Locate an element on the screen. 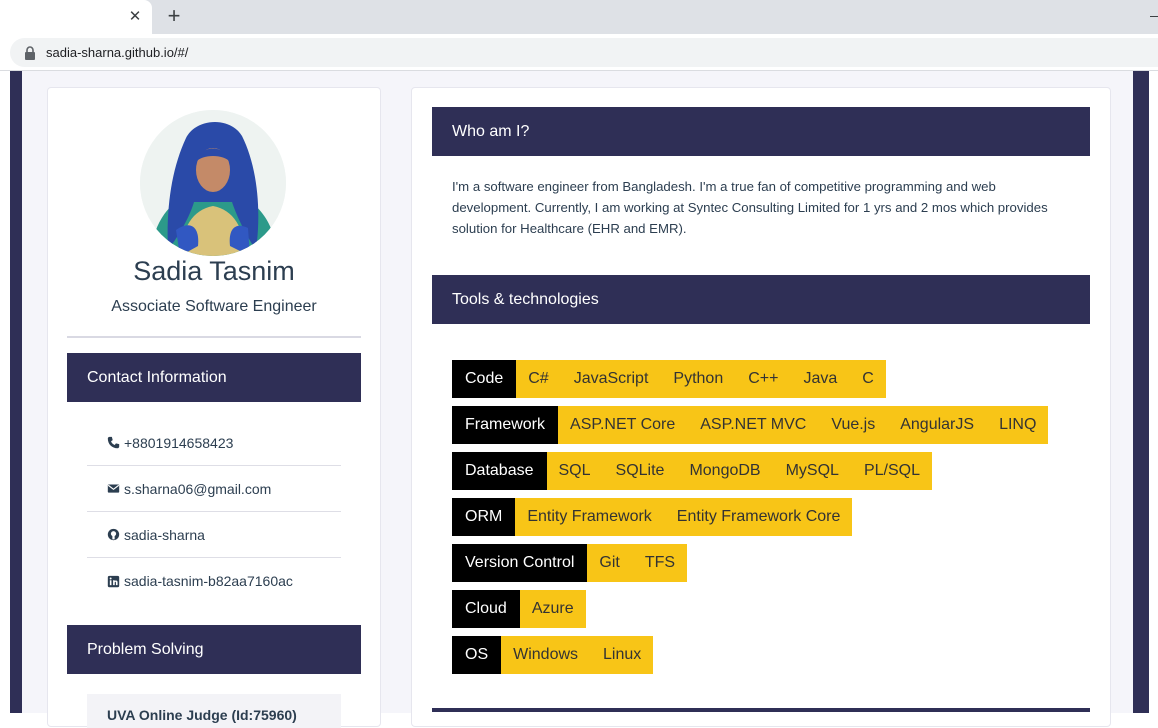 This screenshot has width=1158, height=728. tech-item: Entity Framework Core is located at coordinates (758, 516).